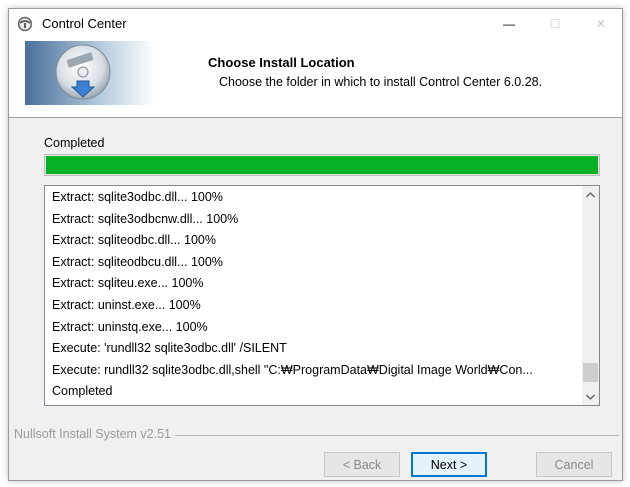 The image size is (630, 487). What do you see at coordinates (74, 143) in the screenshot?
I see `status-label: Completed` at bounding box center [74, 143].